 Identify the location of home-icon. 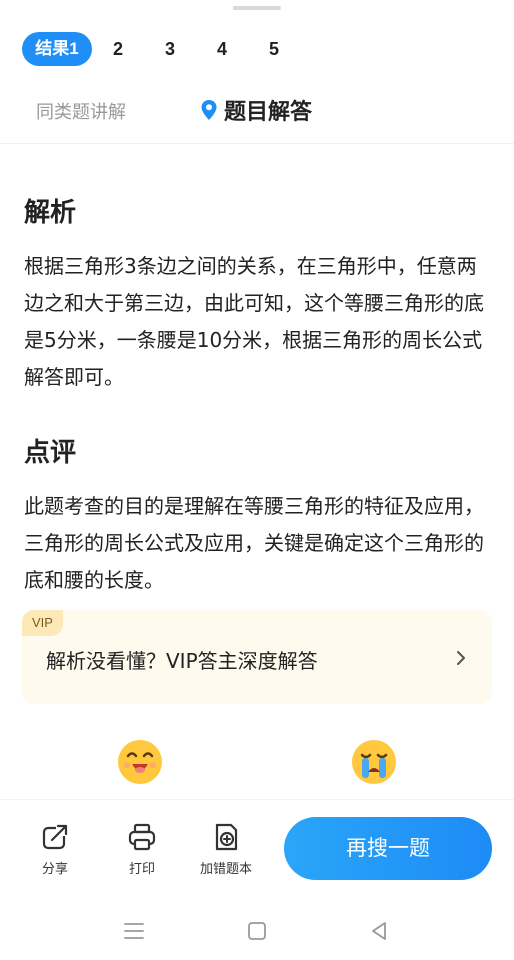
(257, 931).